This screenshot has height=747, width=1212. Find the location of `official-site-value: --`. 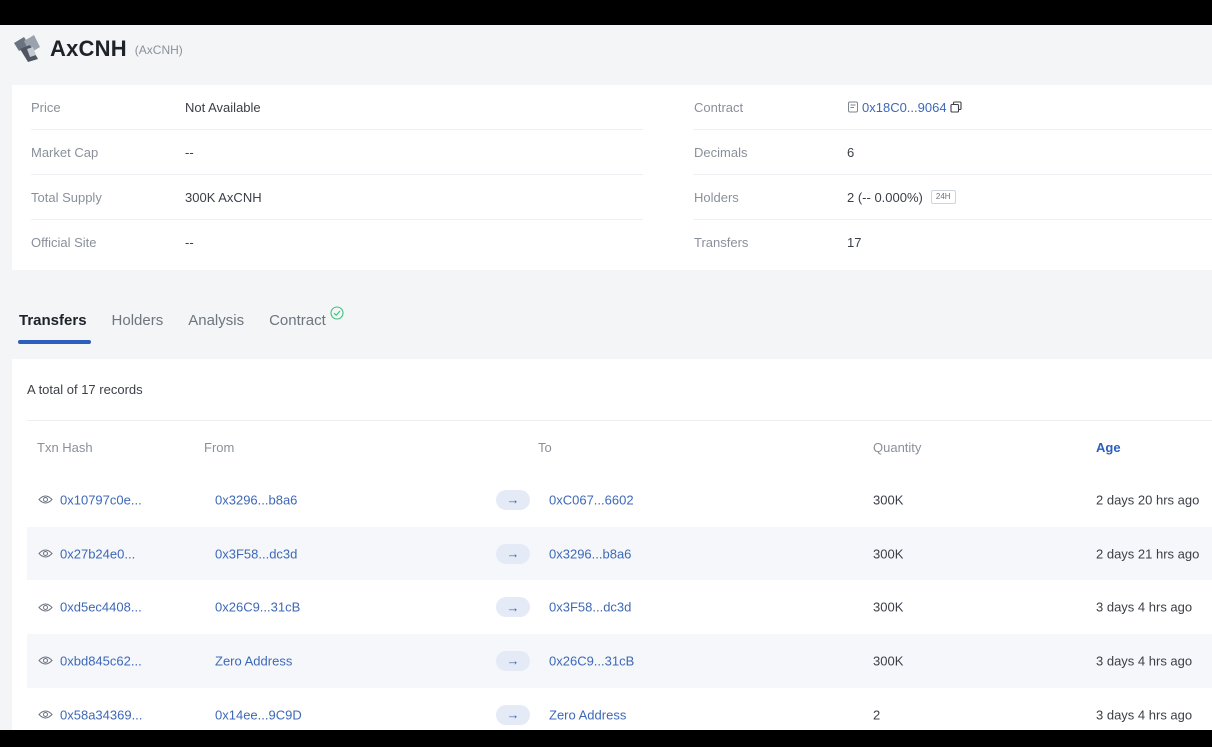

official-site-value: -- is located at coordinates (189, 242).